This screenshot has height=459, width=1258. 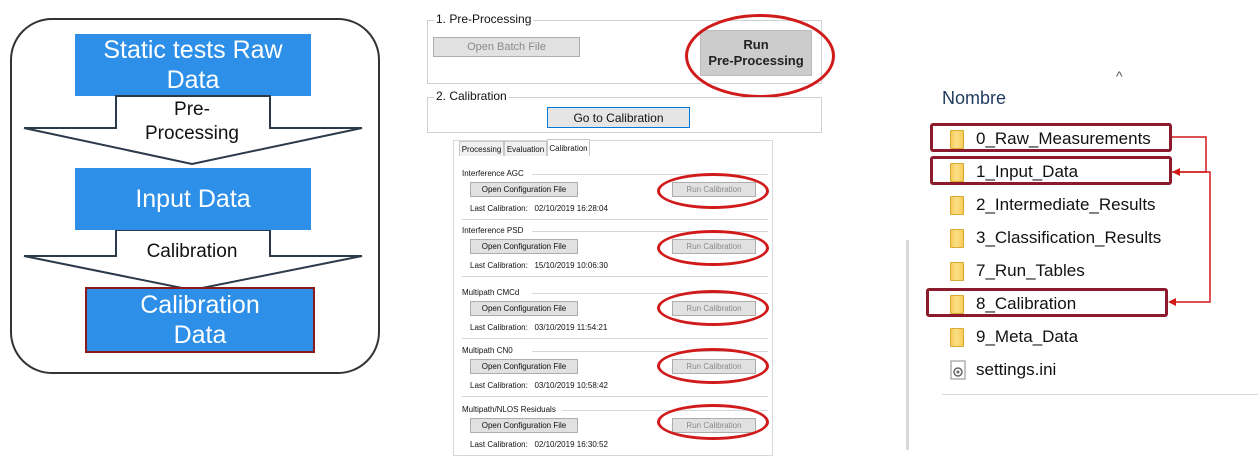 I want to click on last-calibration-value: 02/10/2019 16:30:52, so click(x=571, y=444).